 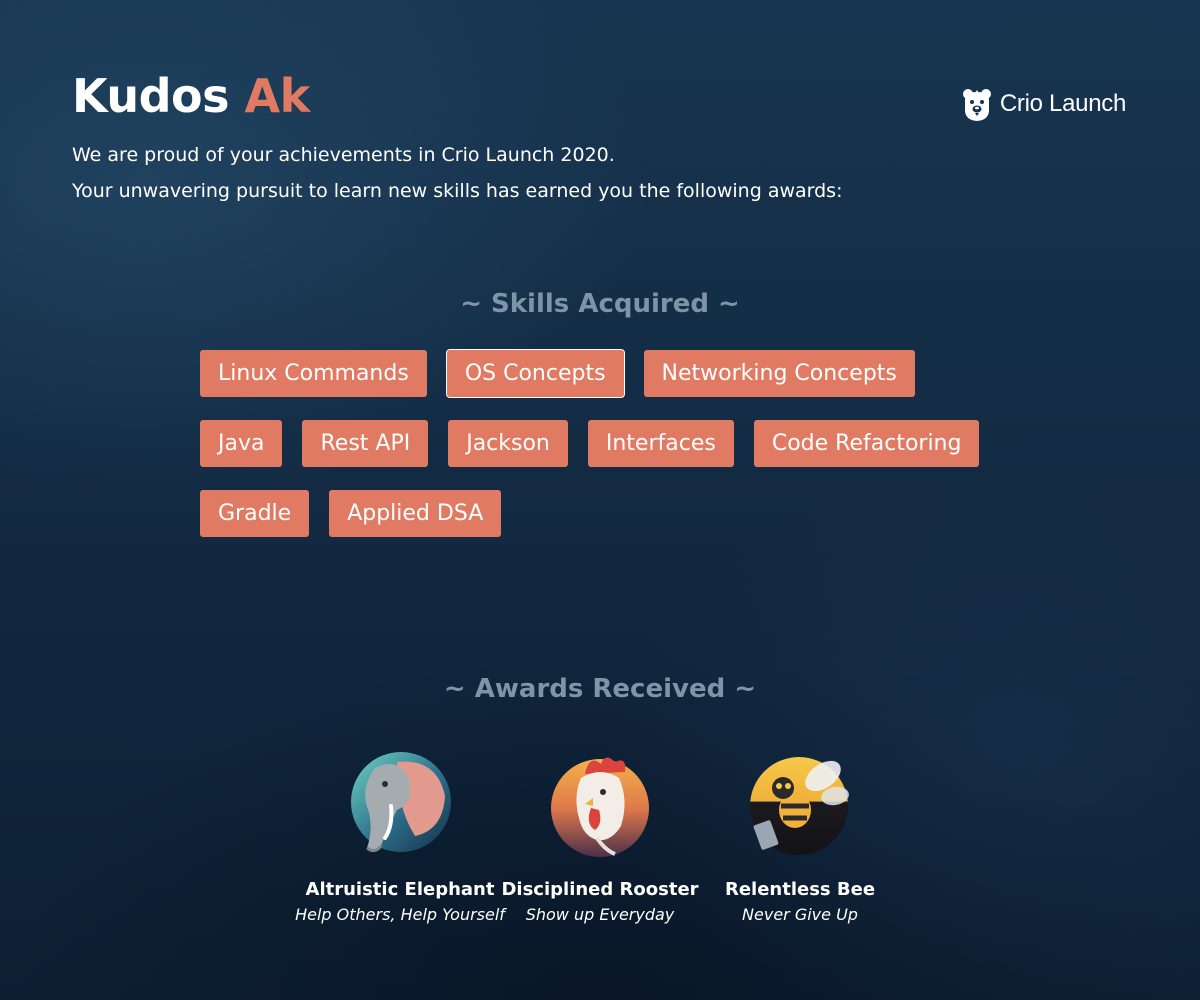 I want to click on skill-tag-networking-concepts: Networking Concepts, so click(x=779, y=373).